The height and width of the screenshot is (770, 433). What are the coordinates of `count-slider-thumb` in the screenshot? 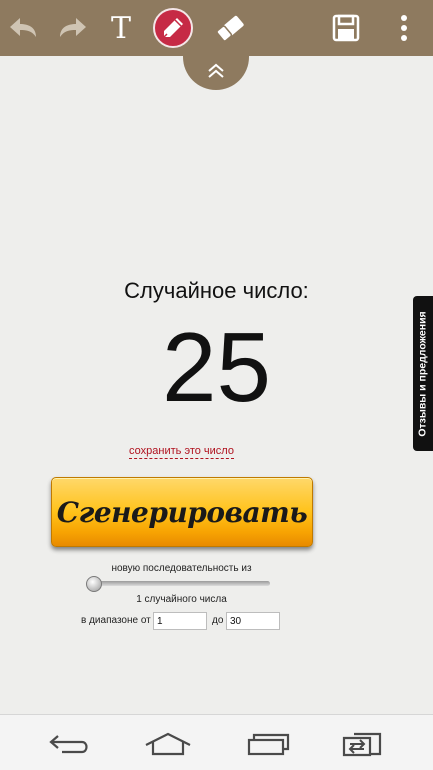 It's located at (94, 584).